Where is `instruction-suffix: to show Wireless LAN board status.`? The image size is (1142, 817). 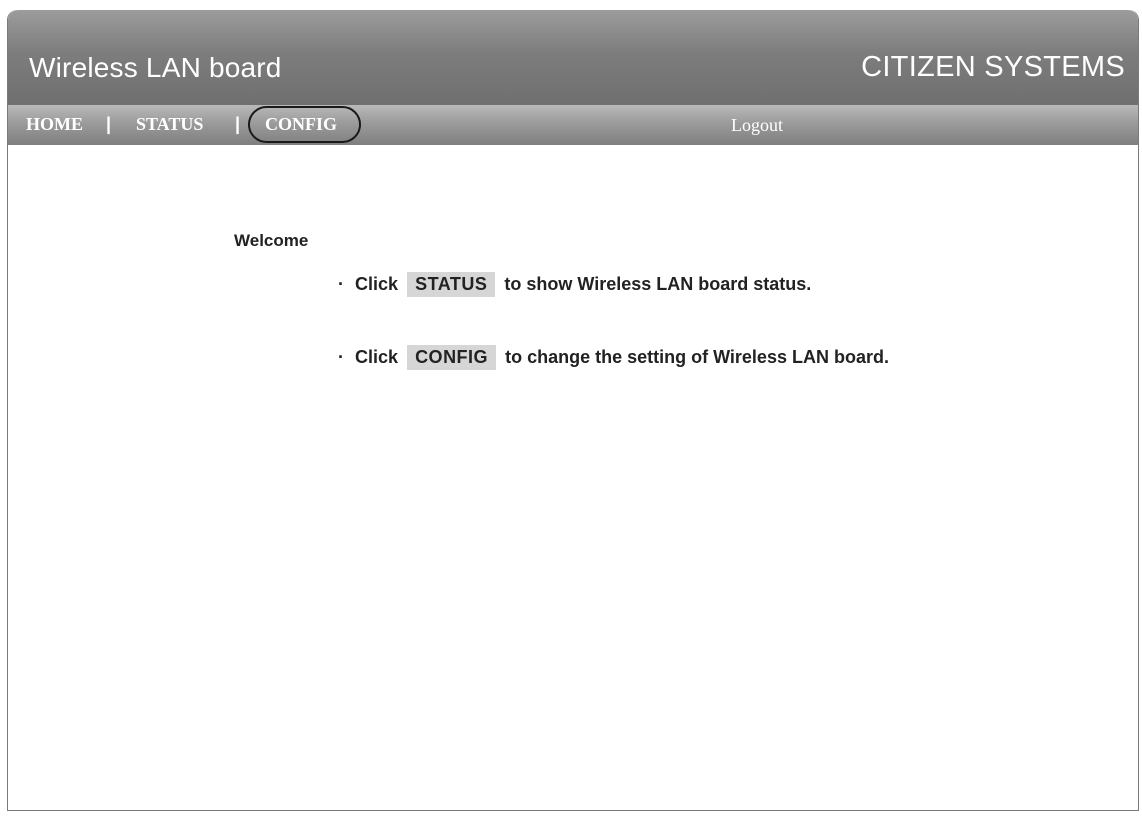 instruction-suffix: to show Wireless LAN board status. is located at coordinates (658, 284).